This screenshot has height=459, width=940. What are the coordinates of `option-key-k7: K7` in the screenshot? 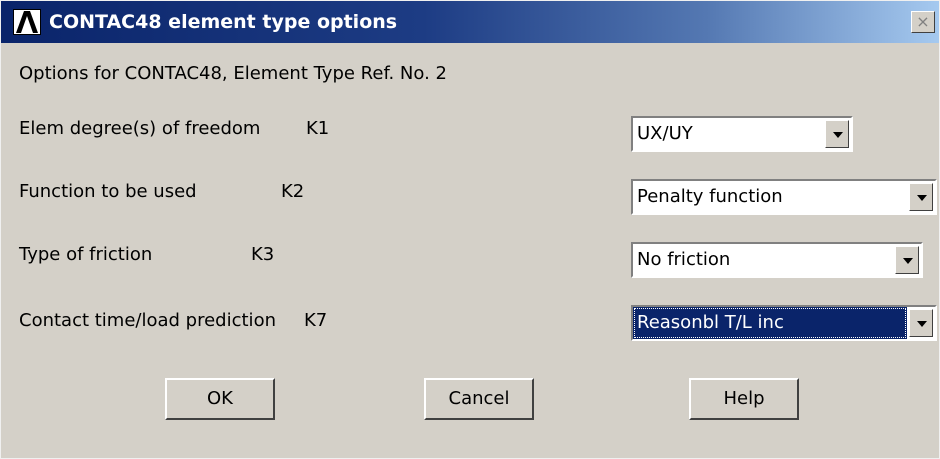 It's located at (316, 320).